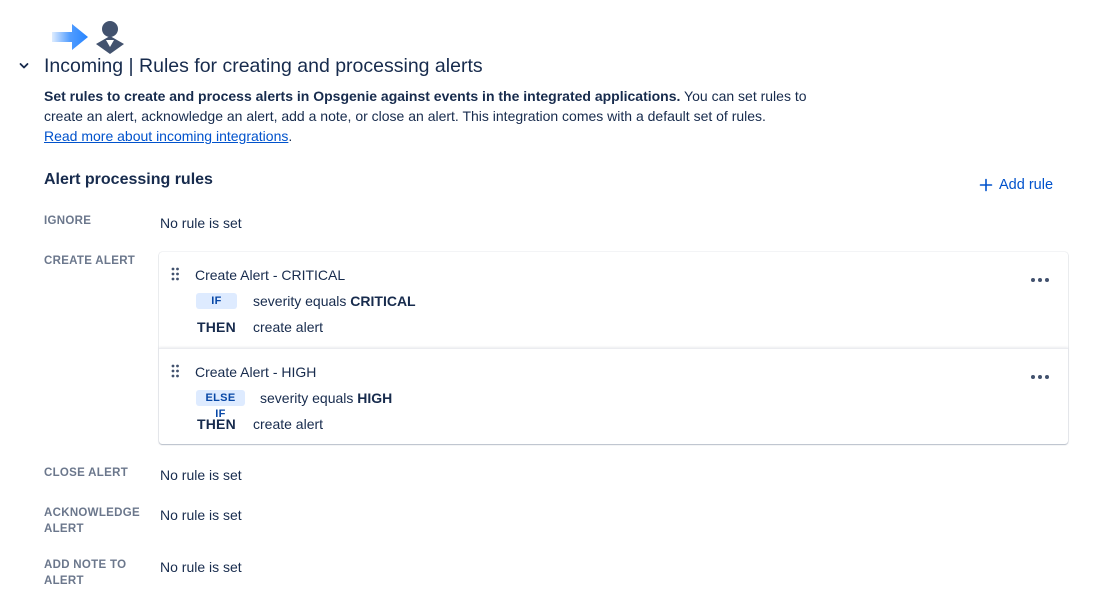  What do you see at coordinates (201, 223) in the screenshot?
I see `row-value-ignore: No rule is set` at bounding box center [201, 223].